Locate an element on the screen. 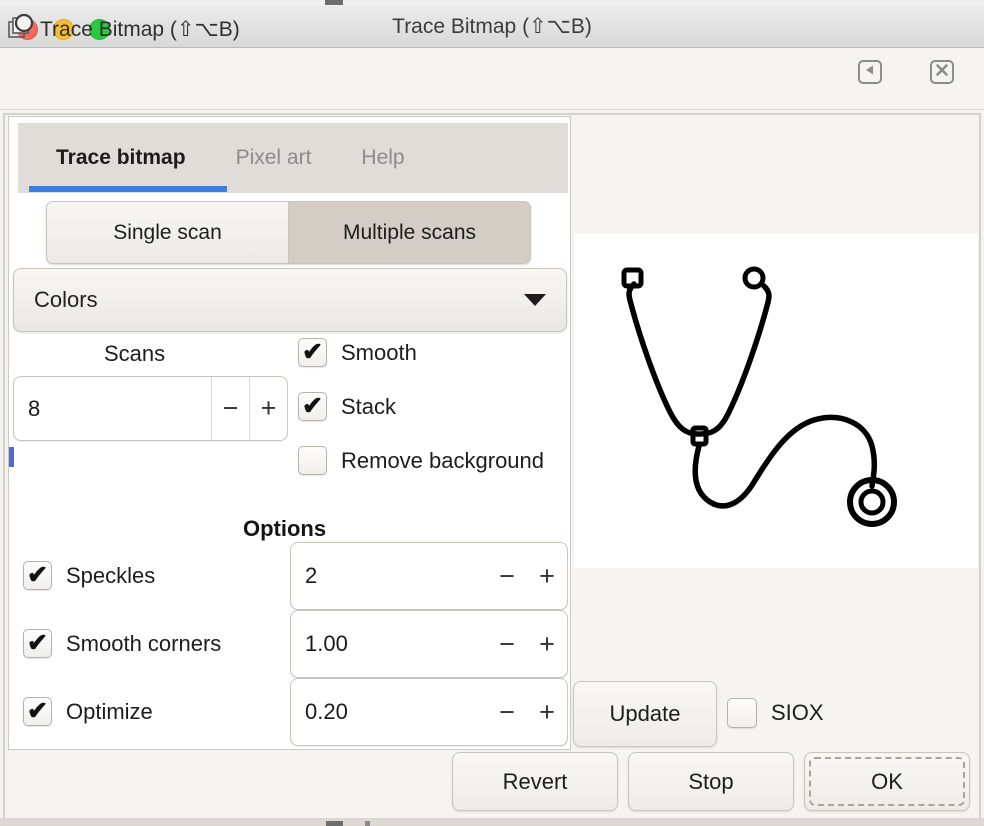  smooth-checkbox-row: ✔ Smooth is located at coordinates (357, 352).